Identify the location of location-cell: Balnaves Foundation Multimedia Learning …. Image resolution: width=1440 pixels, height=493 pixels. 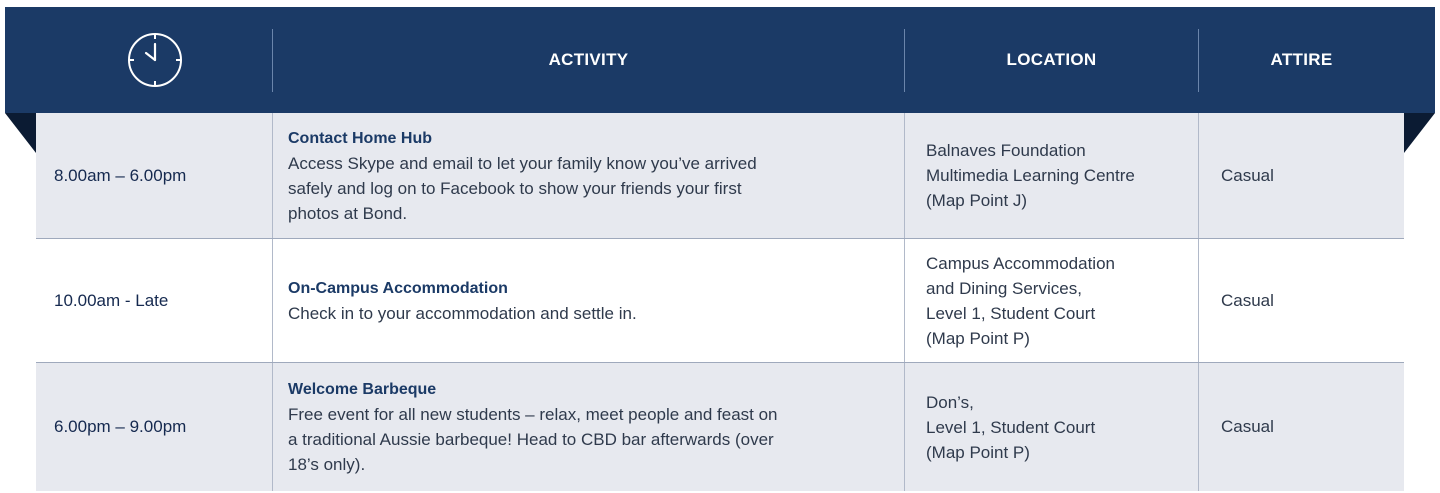
(1030, 175).